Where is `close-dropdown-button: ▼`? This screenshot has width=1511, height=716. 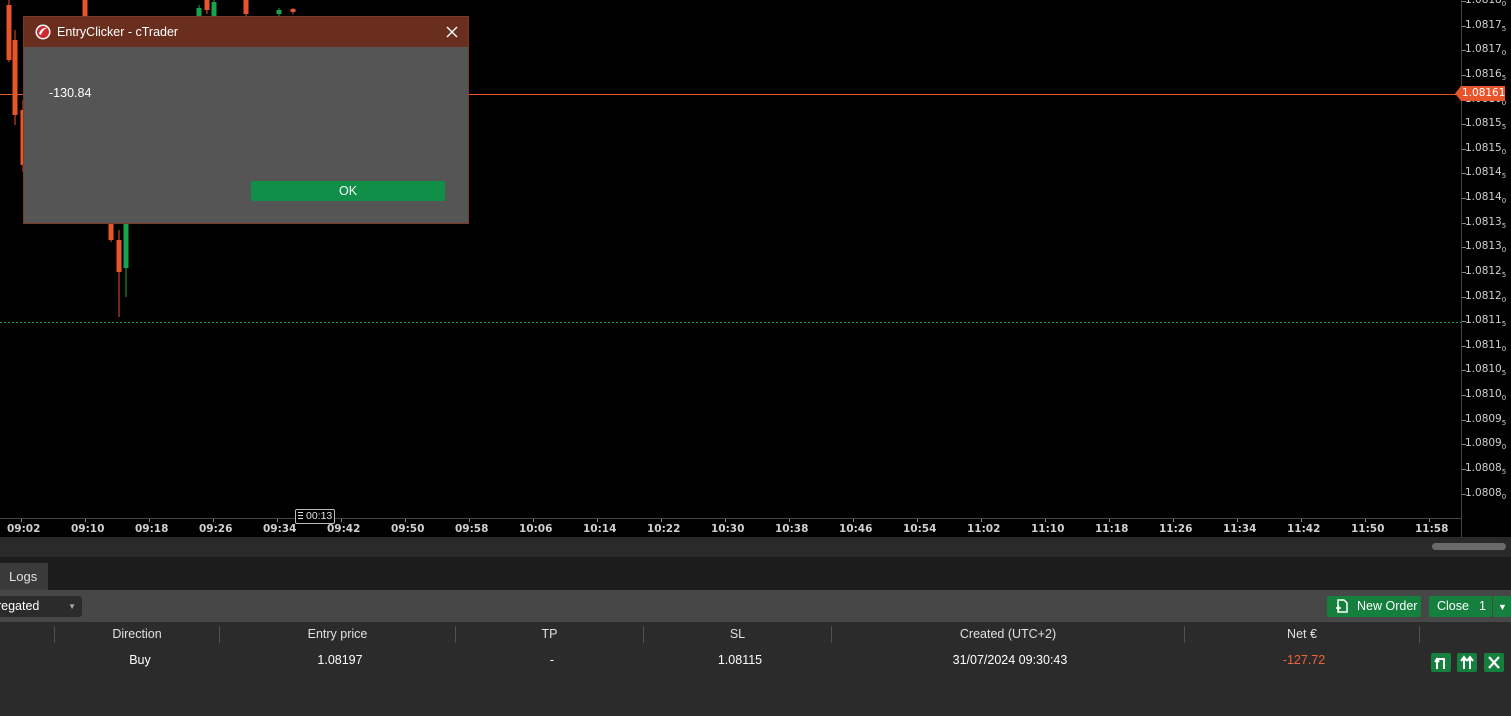 close-dropdown-button: ▼ is located at coordinates (1502, 606).